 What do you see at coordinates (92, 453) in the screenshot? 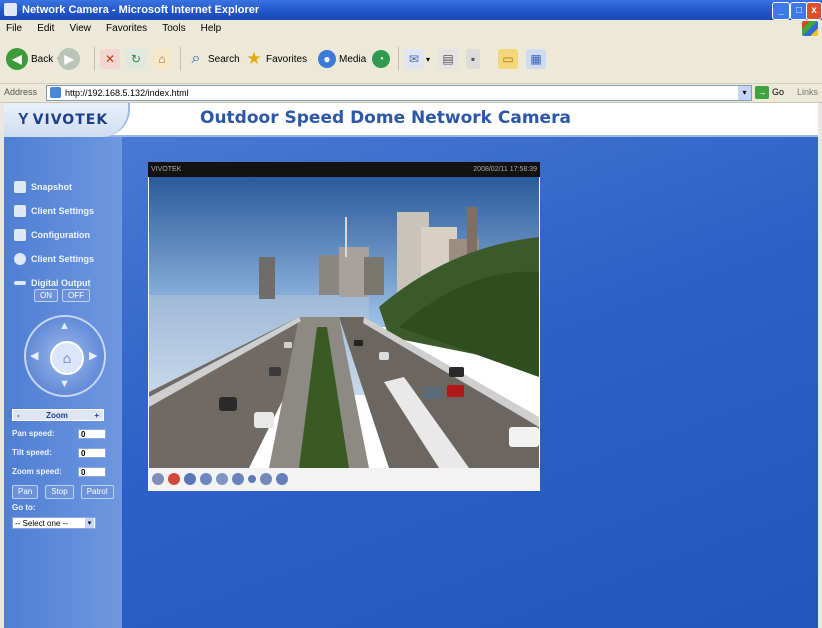
I see `tilt-speed-select: 0` at bounding box center [92, 453].